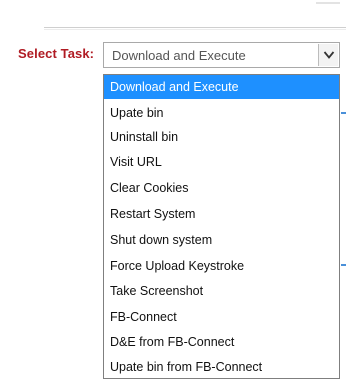 The image size is (346, 381). Describe the element at coordinates (179, 55) in the screenshot. I see `task-select-value: Download and Execute` at that location.